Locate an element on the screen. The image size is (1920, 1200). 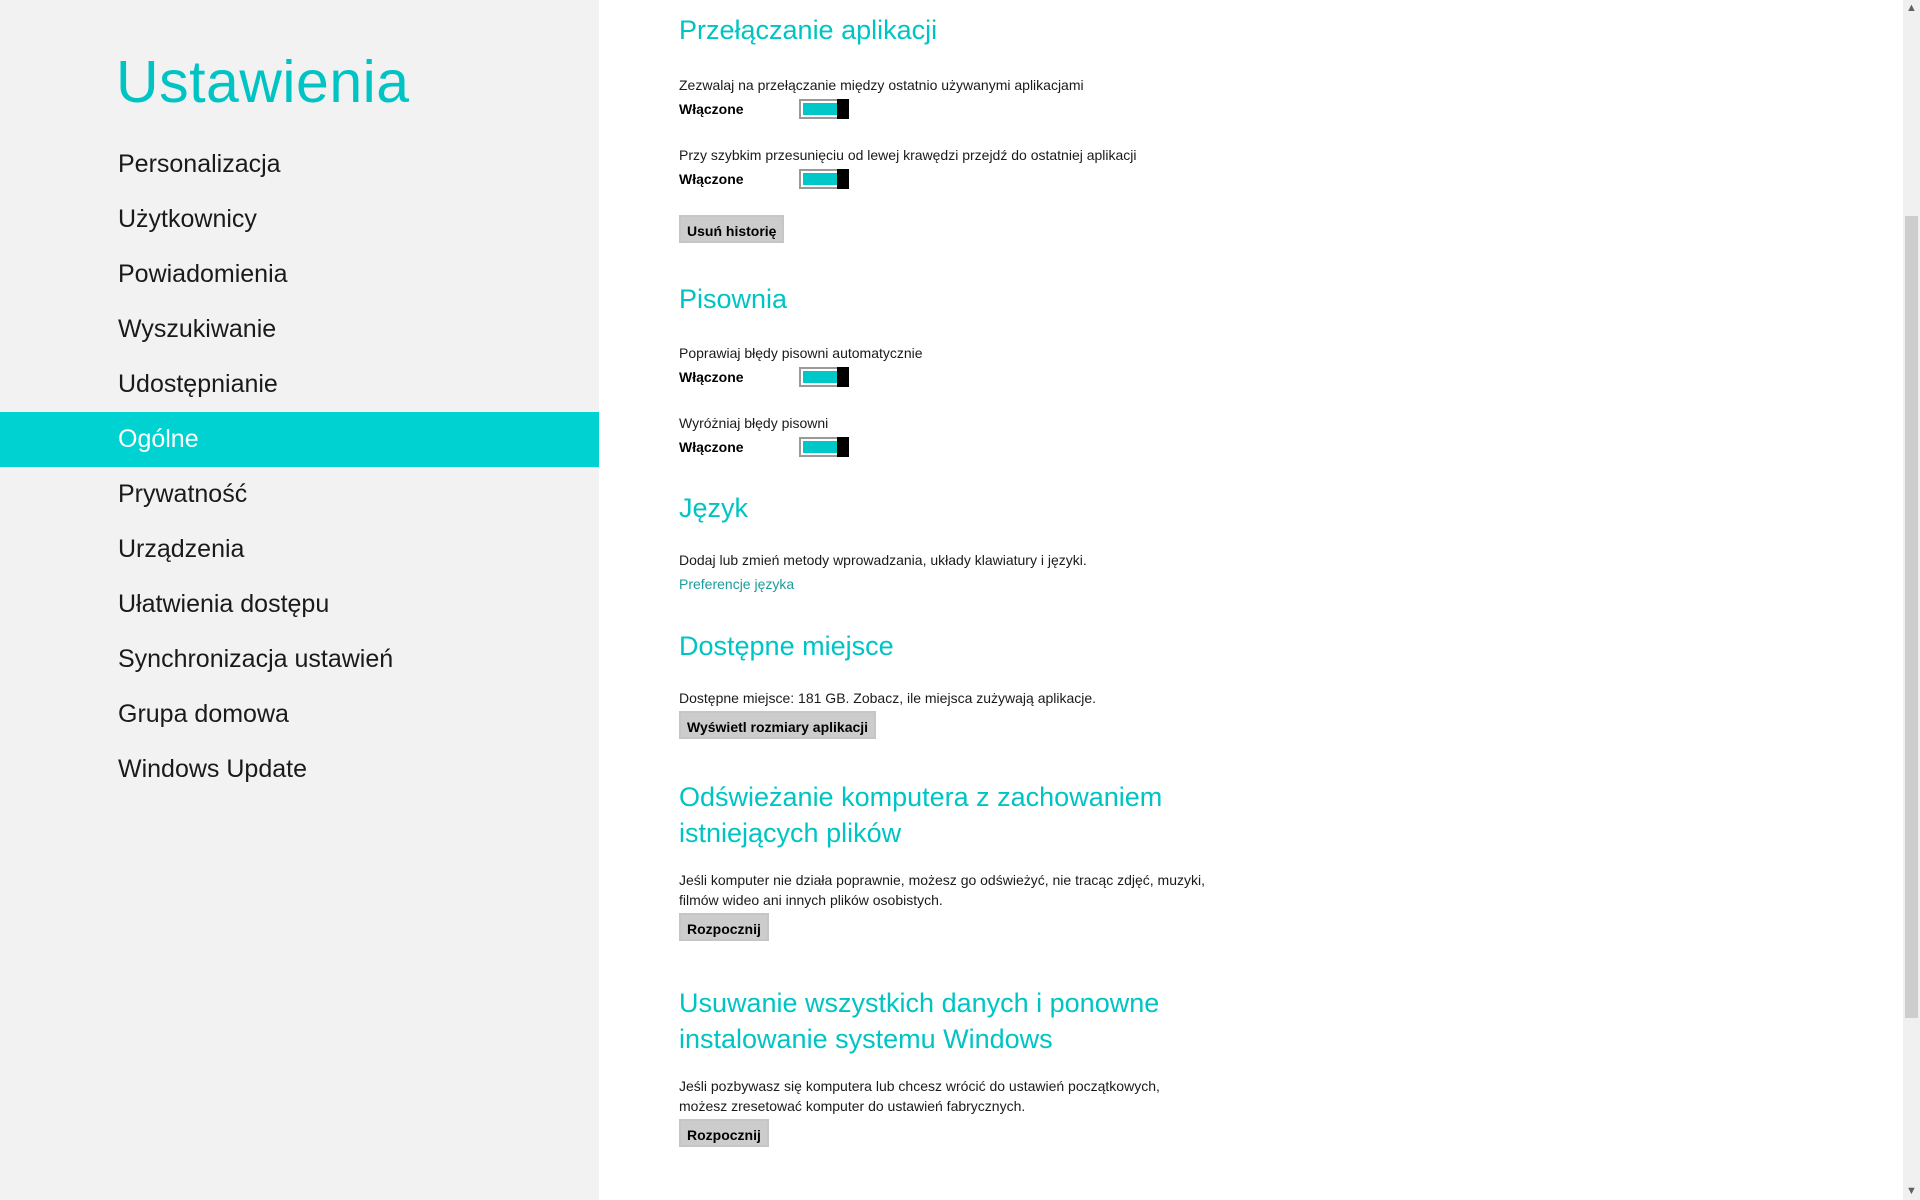
nav-item-synchronizacja: Synchronizacja ustawień is located at coordinates (299, 659).